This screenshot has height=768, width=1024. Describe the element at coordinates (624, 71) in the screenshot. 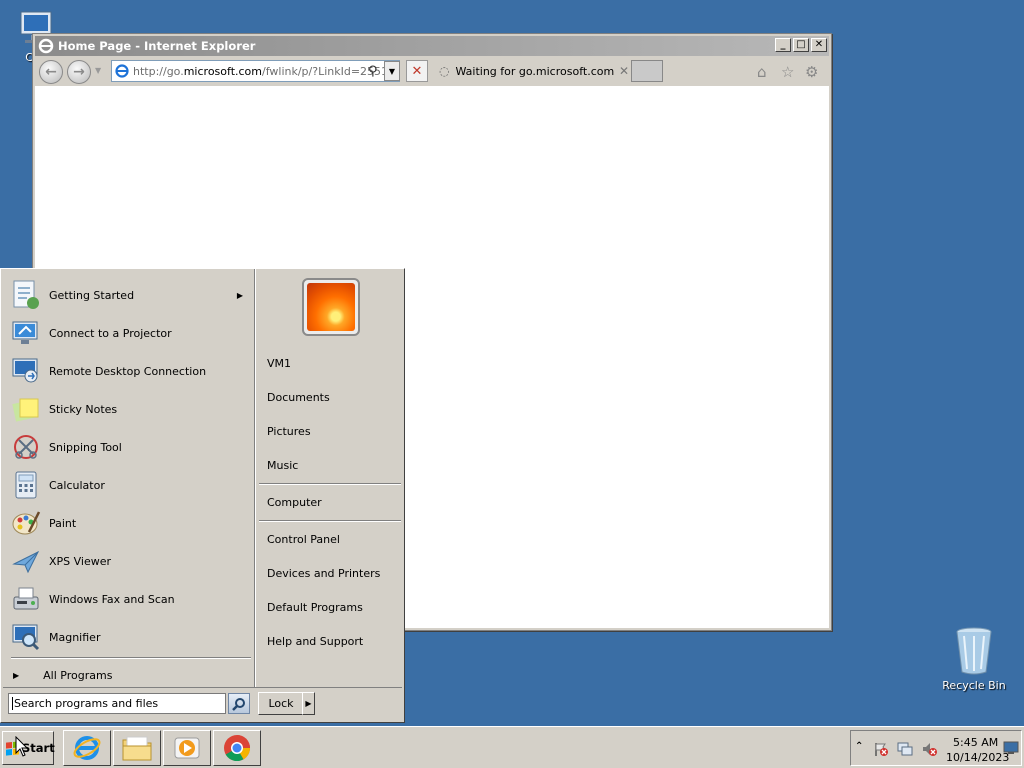

I see `tab-close-icon: ✕` at that location.